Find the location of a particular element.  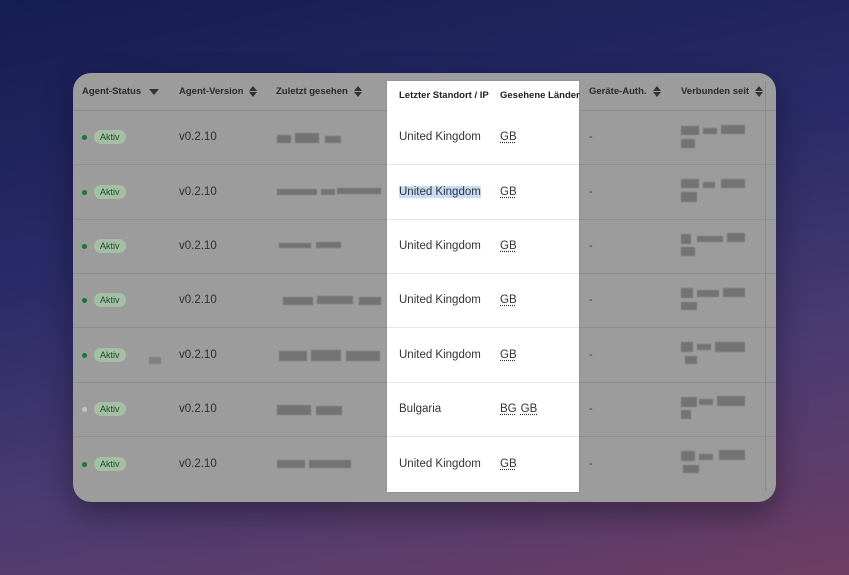

countries-cell: BG GB is located at coordinates (518, 409).